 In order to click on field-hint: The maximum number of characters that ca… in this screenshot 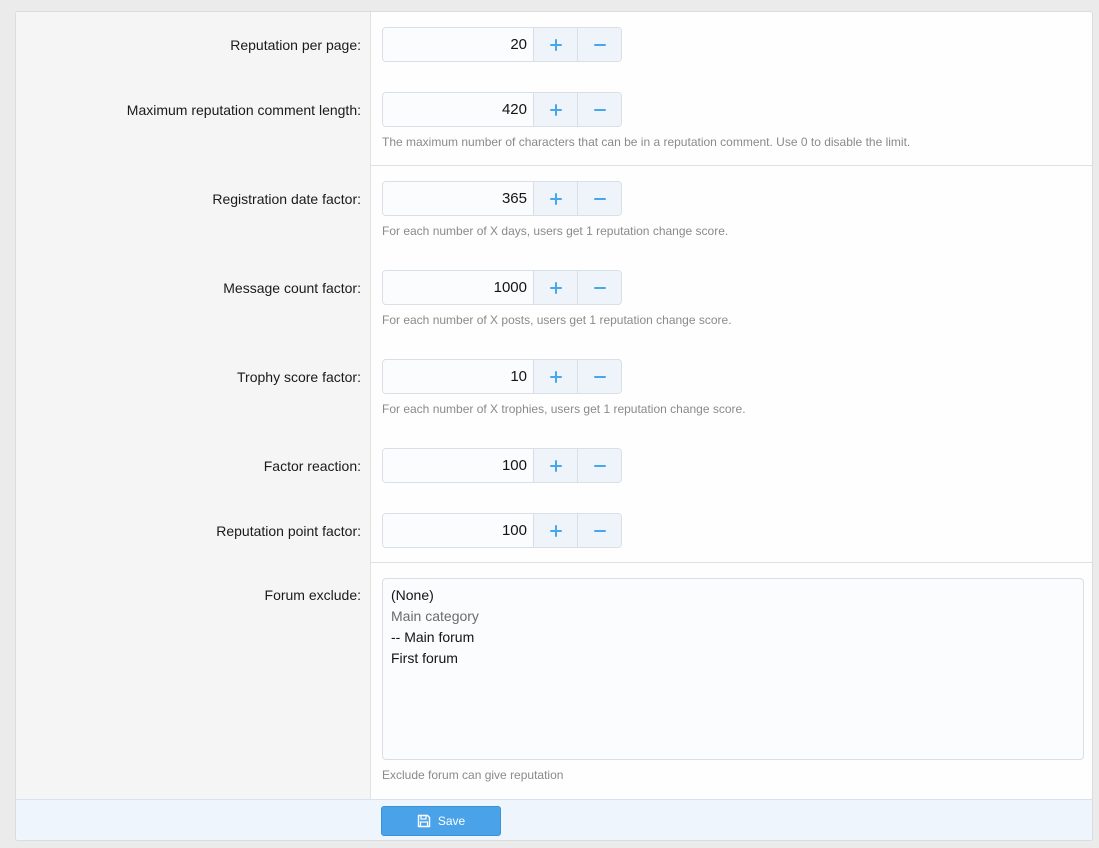, I will do `click(646, 142)`.